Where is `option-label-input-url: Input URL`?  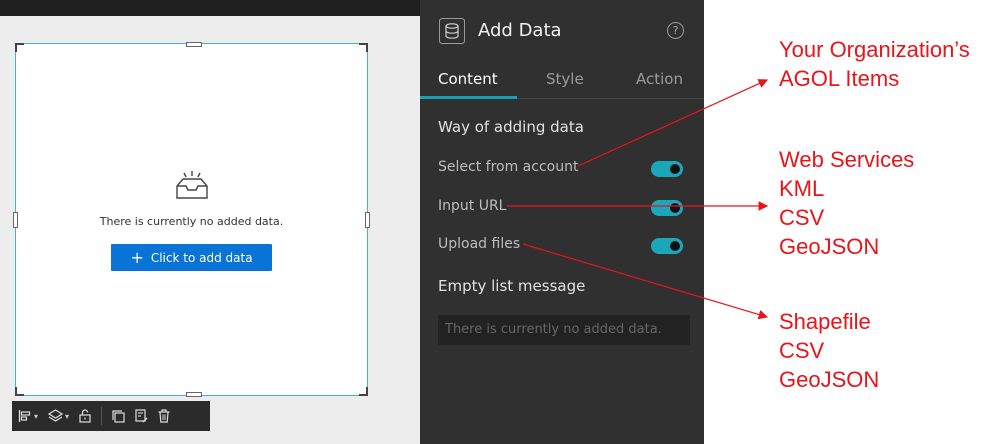
option-label-input-url: Input URL is located at coordinates (472, 206).